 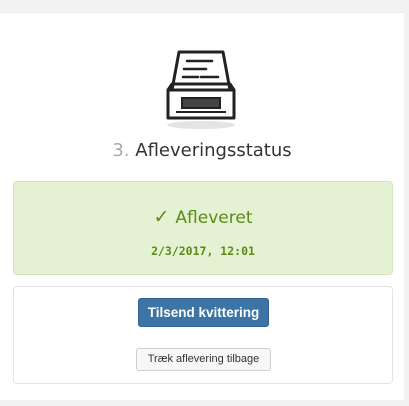 I want to click on title-text: Afleveringsstatus, so click(x=213, y=150).